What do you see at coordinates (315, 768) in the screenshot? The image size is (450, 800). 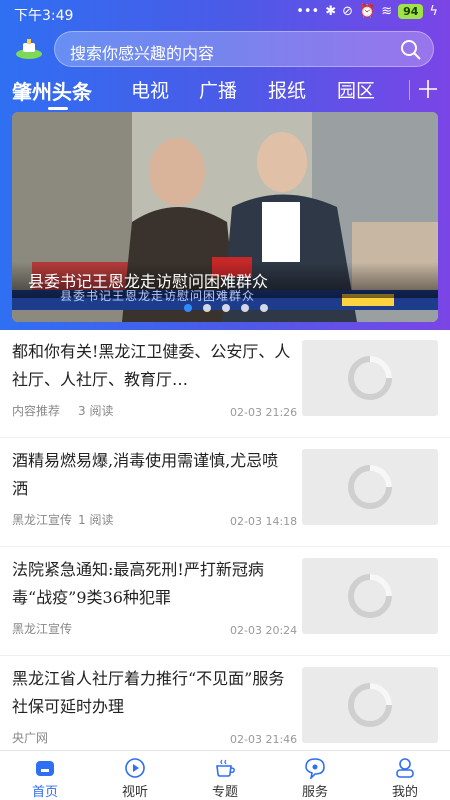 I see `chat-icon` at bounding box center [315, 768].